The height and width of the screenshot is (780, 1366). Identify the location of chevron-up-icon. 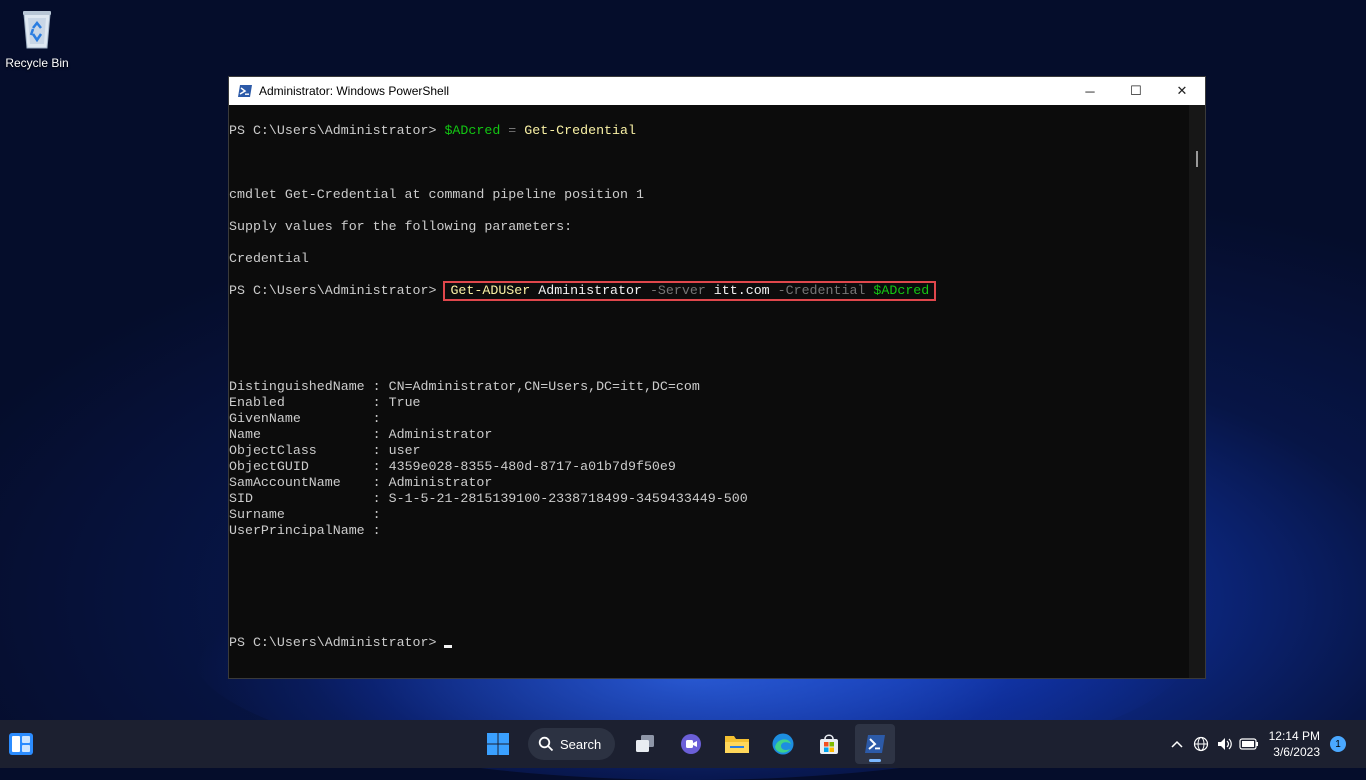
(1177, 744).